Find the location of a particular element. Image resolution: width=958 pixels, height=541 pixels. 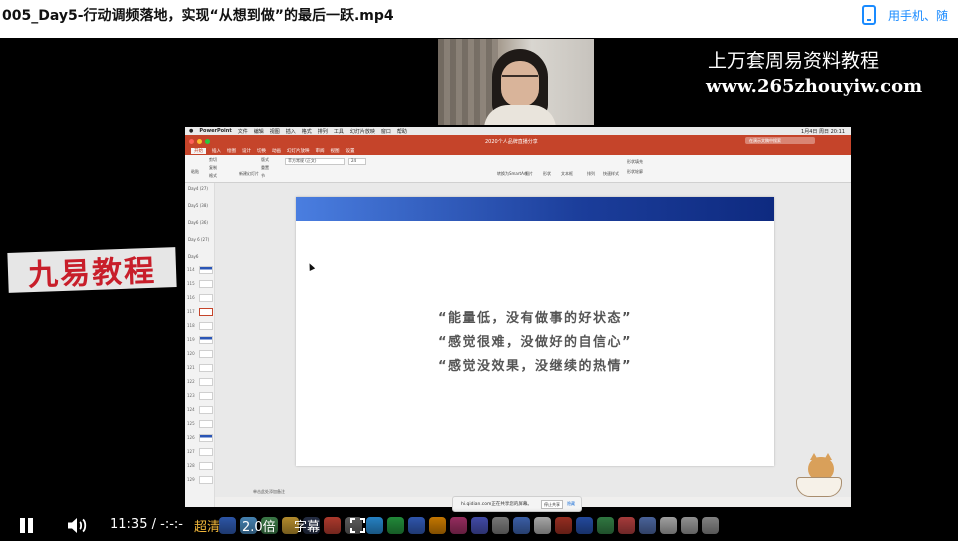

volume-icon is located at coordinates (78, 525).